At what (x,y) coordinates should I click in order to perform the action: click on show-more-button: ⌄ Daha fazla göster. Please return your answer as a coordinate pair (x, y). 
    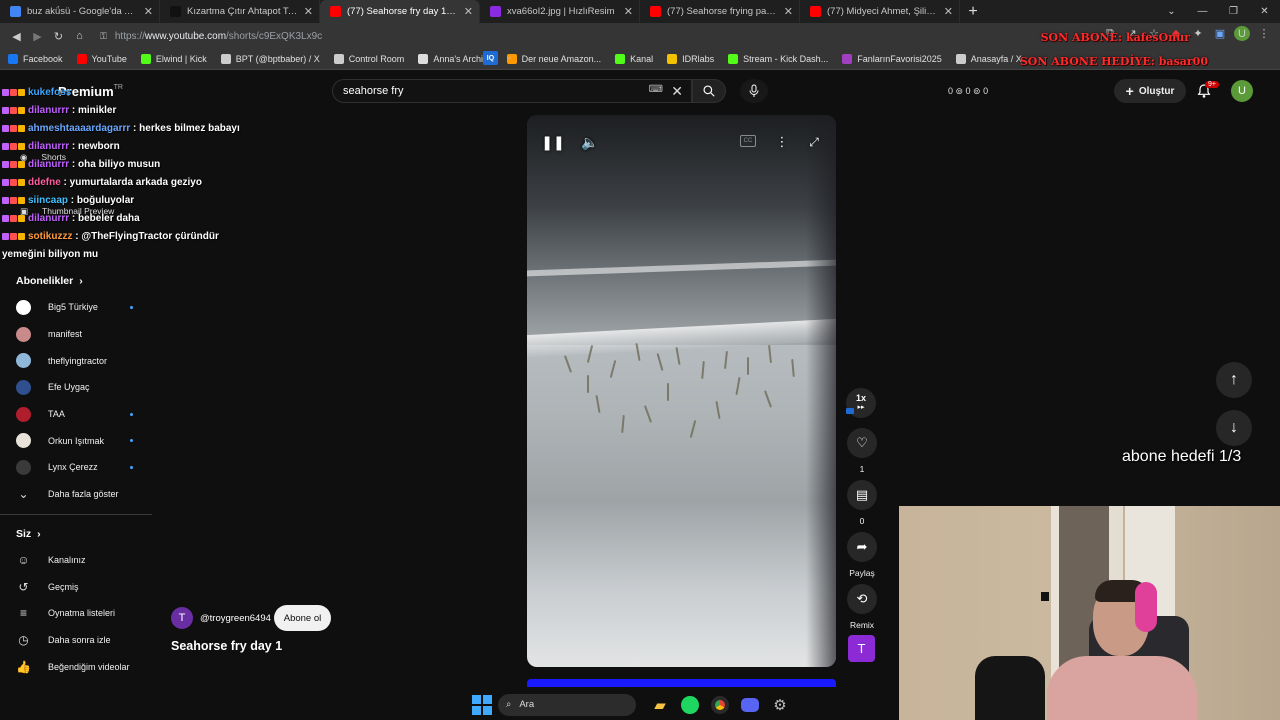
    Looking at the image, I should click on (76, 494).